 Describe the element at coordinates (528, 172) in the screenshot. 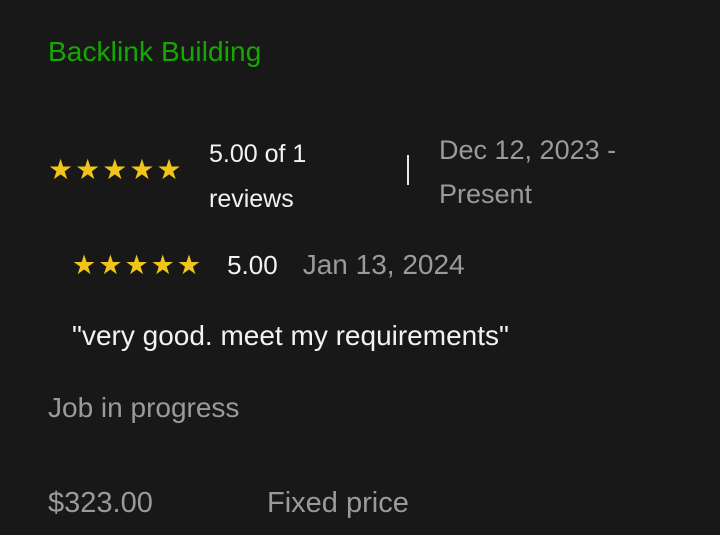

I see `contract-date-range: Dec 12, 2023 - Present` at that location.